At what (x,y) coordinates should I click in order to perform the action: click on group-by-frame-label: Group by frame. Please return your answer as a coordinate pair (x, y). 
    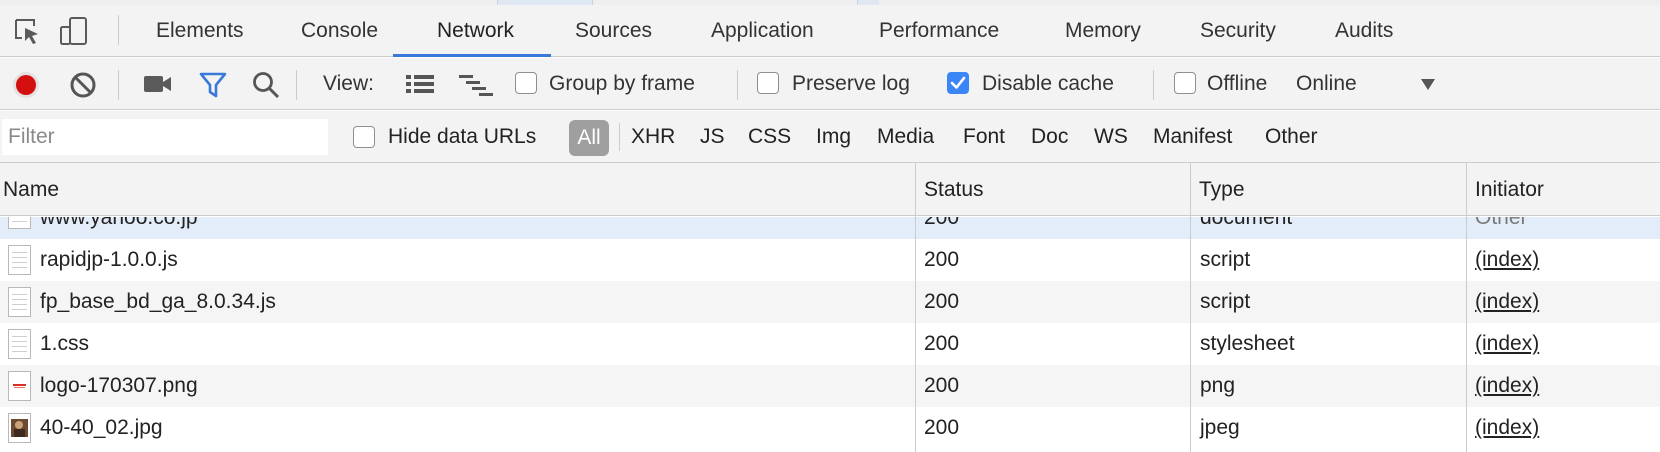
    Looking at the image, I should click on (622, 84).